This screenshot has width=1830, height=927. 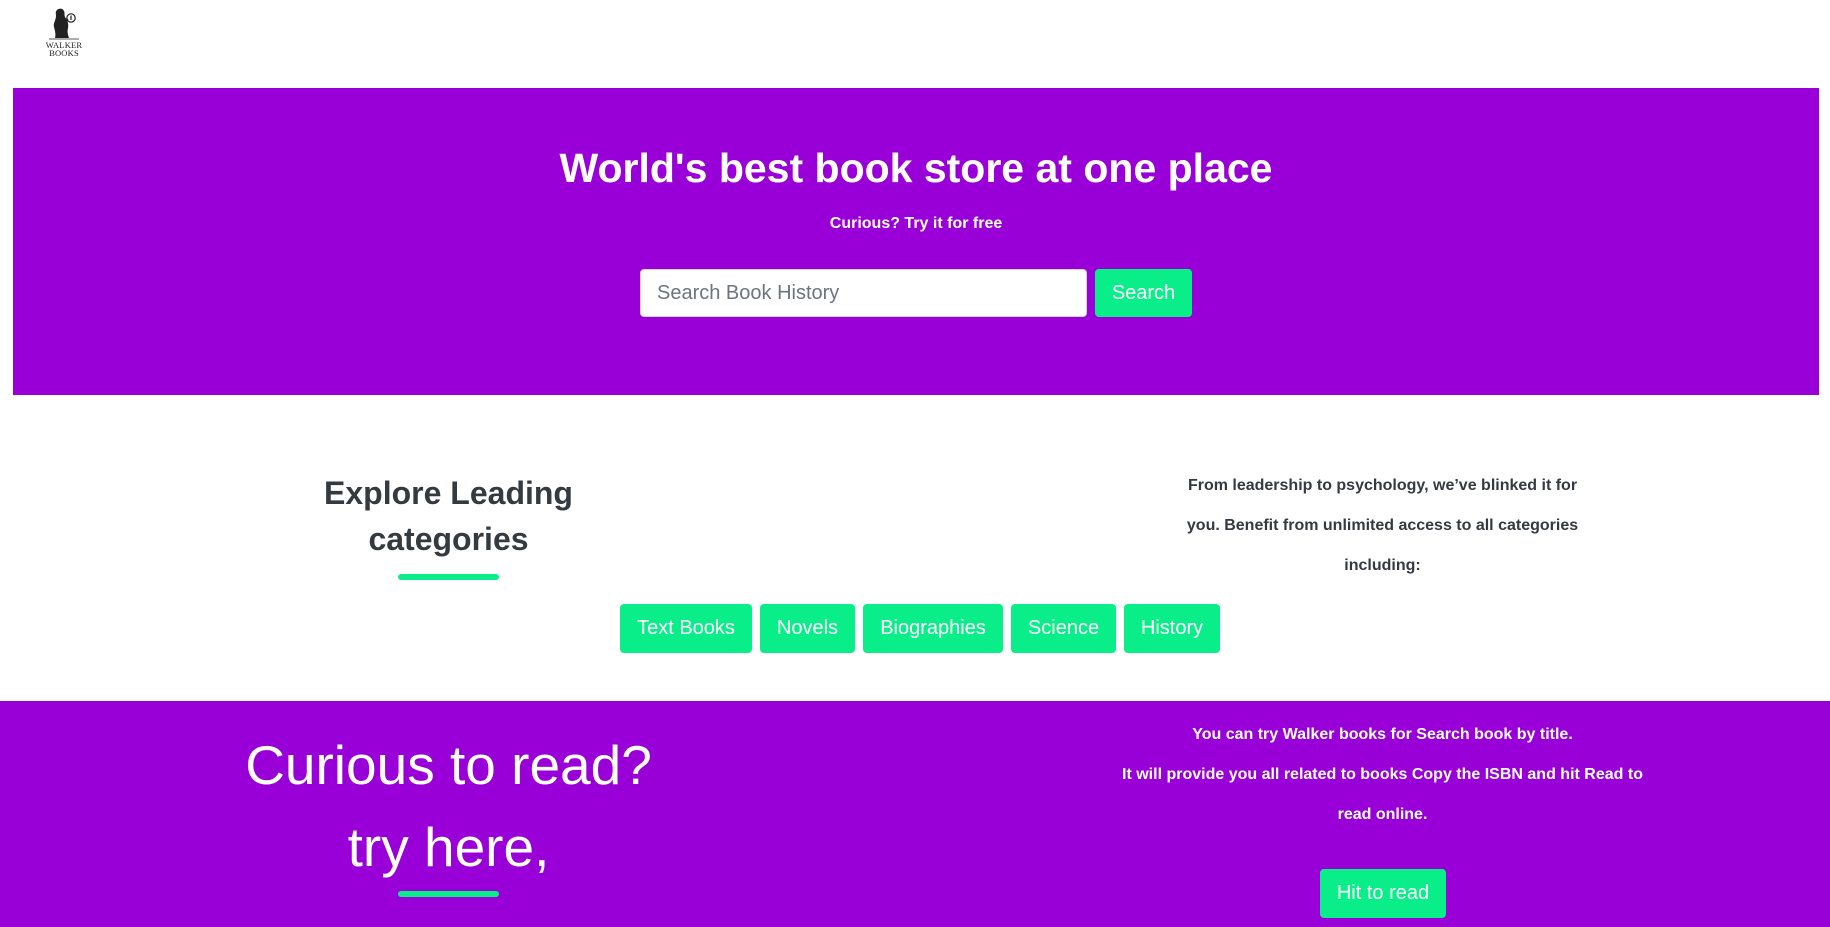 What do you see at coordinates (448, 894) in the screenshot?
I see `curious-heading-underline` at bounding box center [448, 894].